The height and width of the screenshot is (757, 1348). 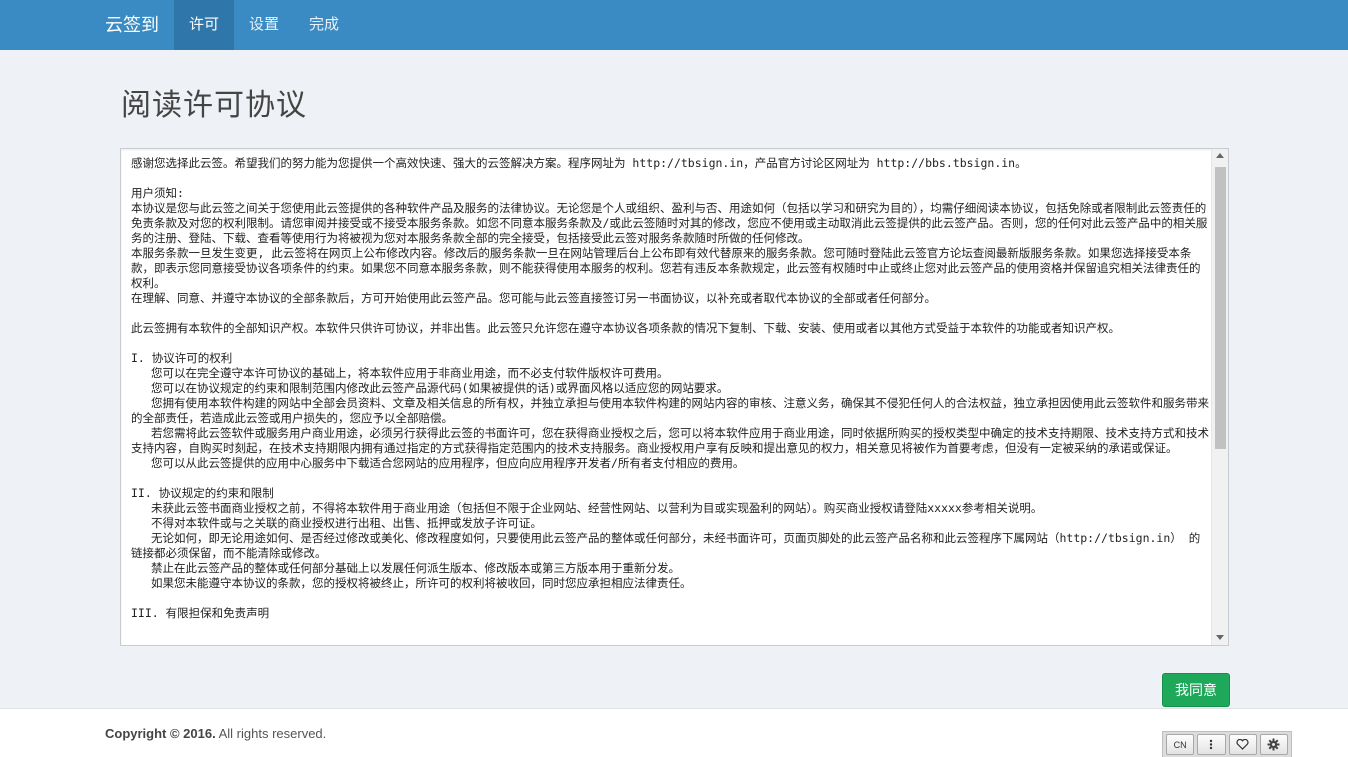 I want to click on favorite-button, so click(x=1242, y=744).